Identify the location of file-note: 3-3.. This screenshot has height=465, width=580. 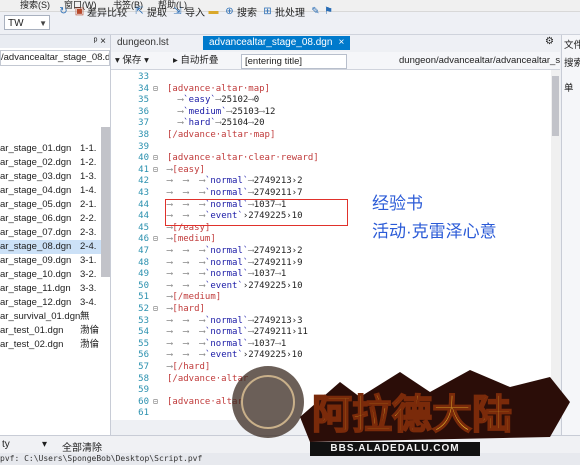
(88, 288).